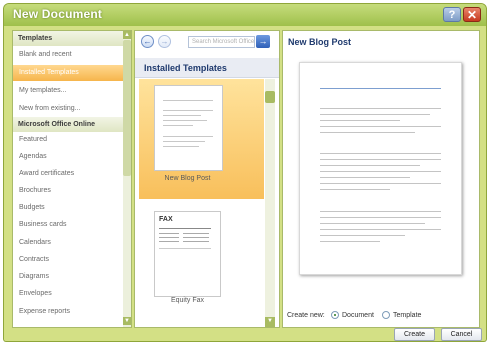 This screenshot has width=490, height=345. I want to click on office-online-header: Microsoft Office Online, so click(68, 124).